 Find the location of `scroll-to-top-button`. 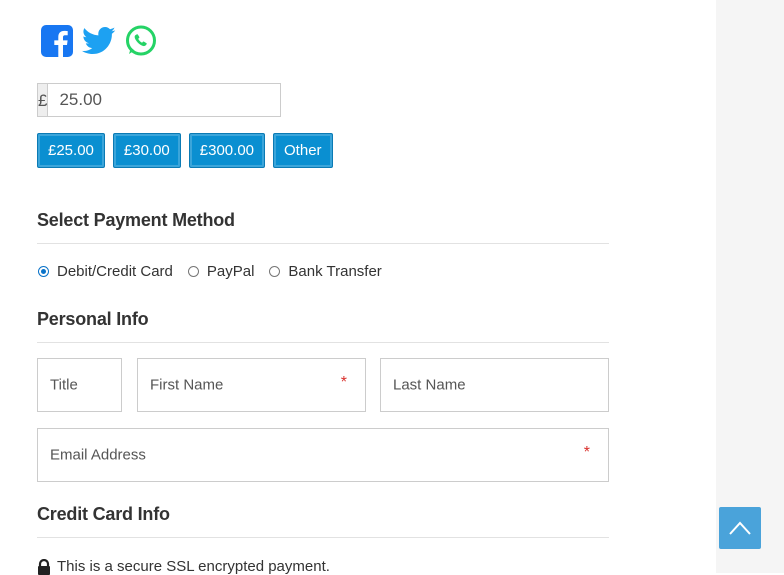

scroll-to-top-button is located at coordinates (740, 528).